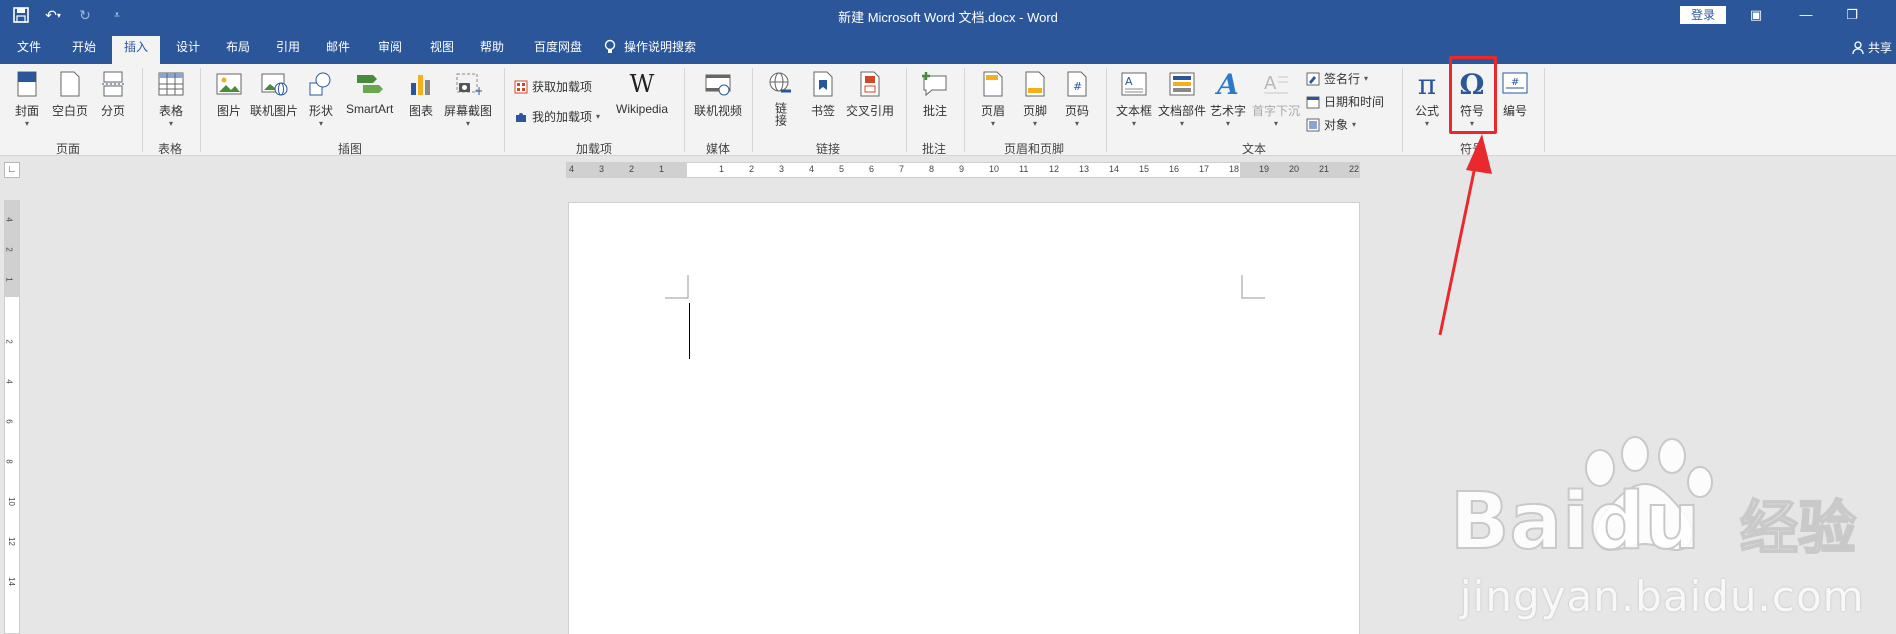 This screenshot has width=1896, height=634. Describe the element at coordinates (572, 169) in the screenshot. I see `ruler-number: 4` at that location.